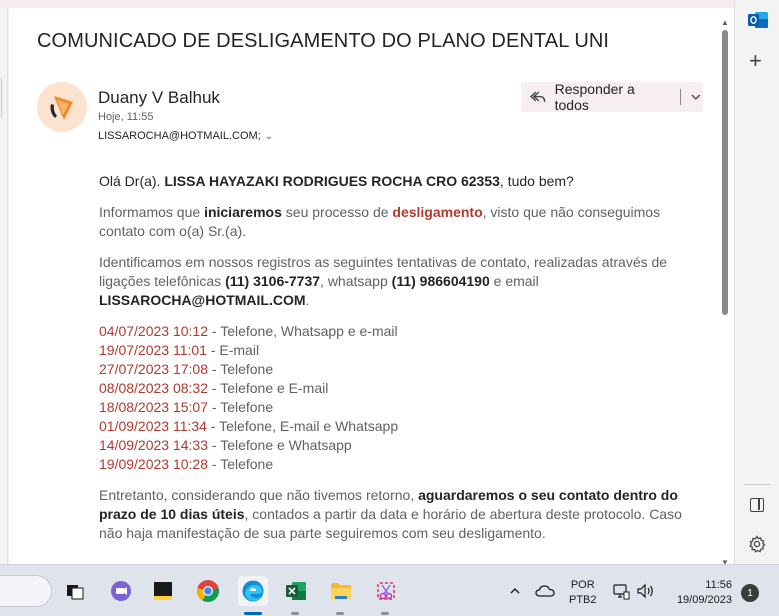  Describe the element at coordinates (303, 331) in the screenshot. I see `attempt-channel: - Telefone, Whatsapp e e-mail` at that location.